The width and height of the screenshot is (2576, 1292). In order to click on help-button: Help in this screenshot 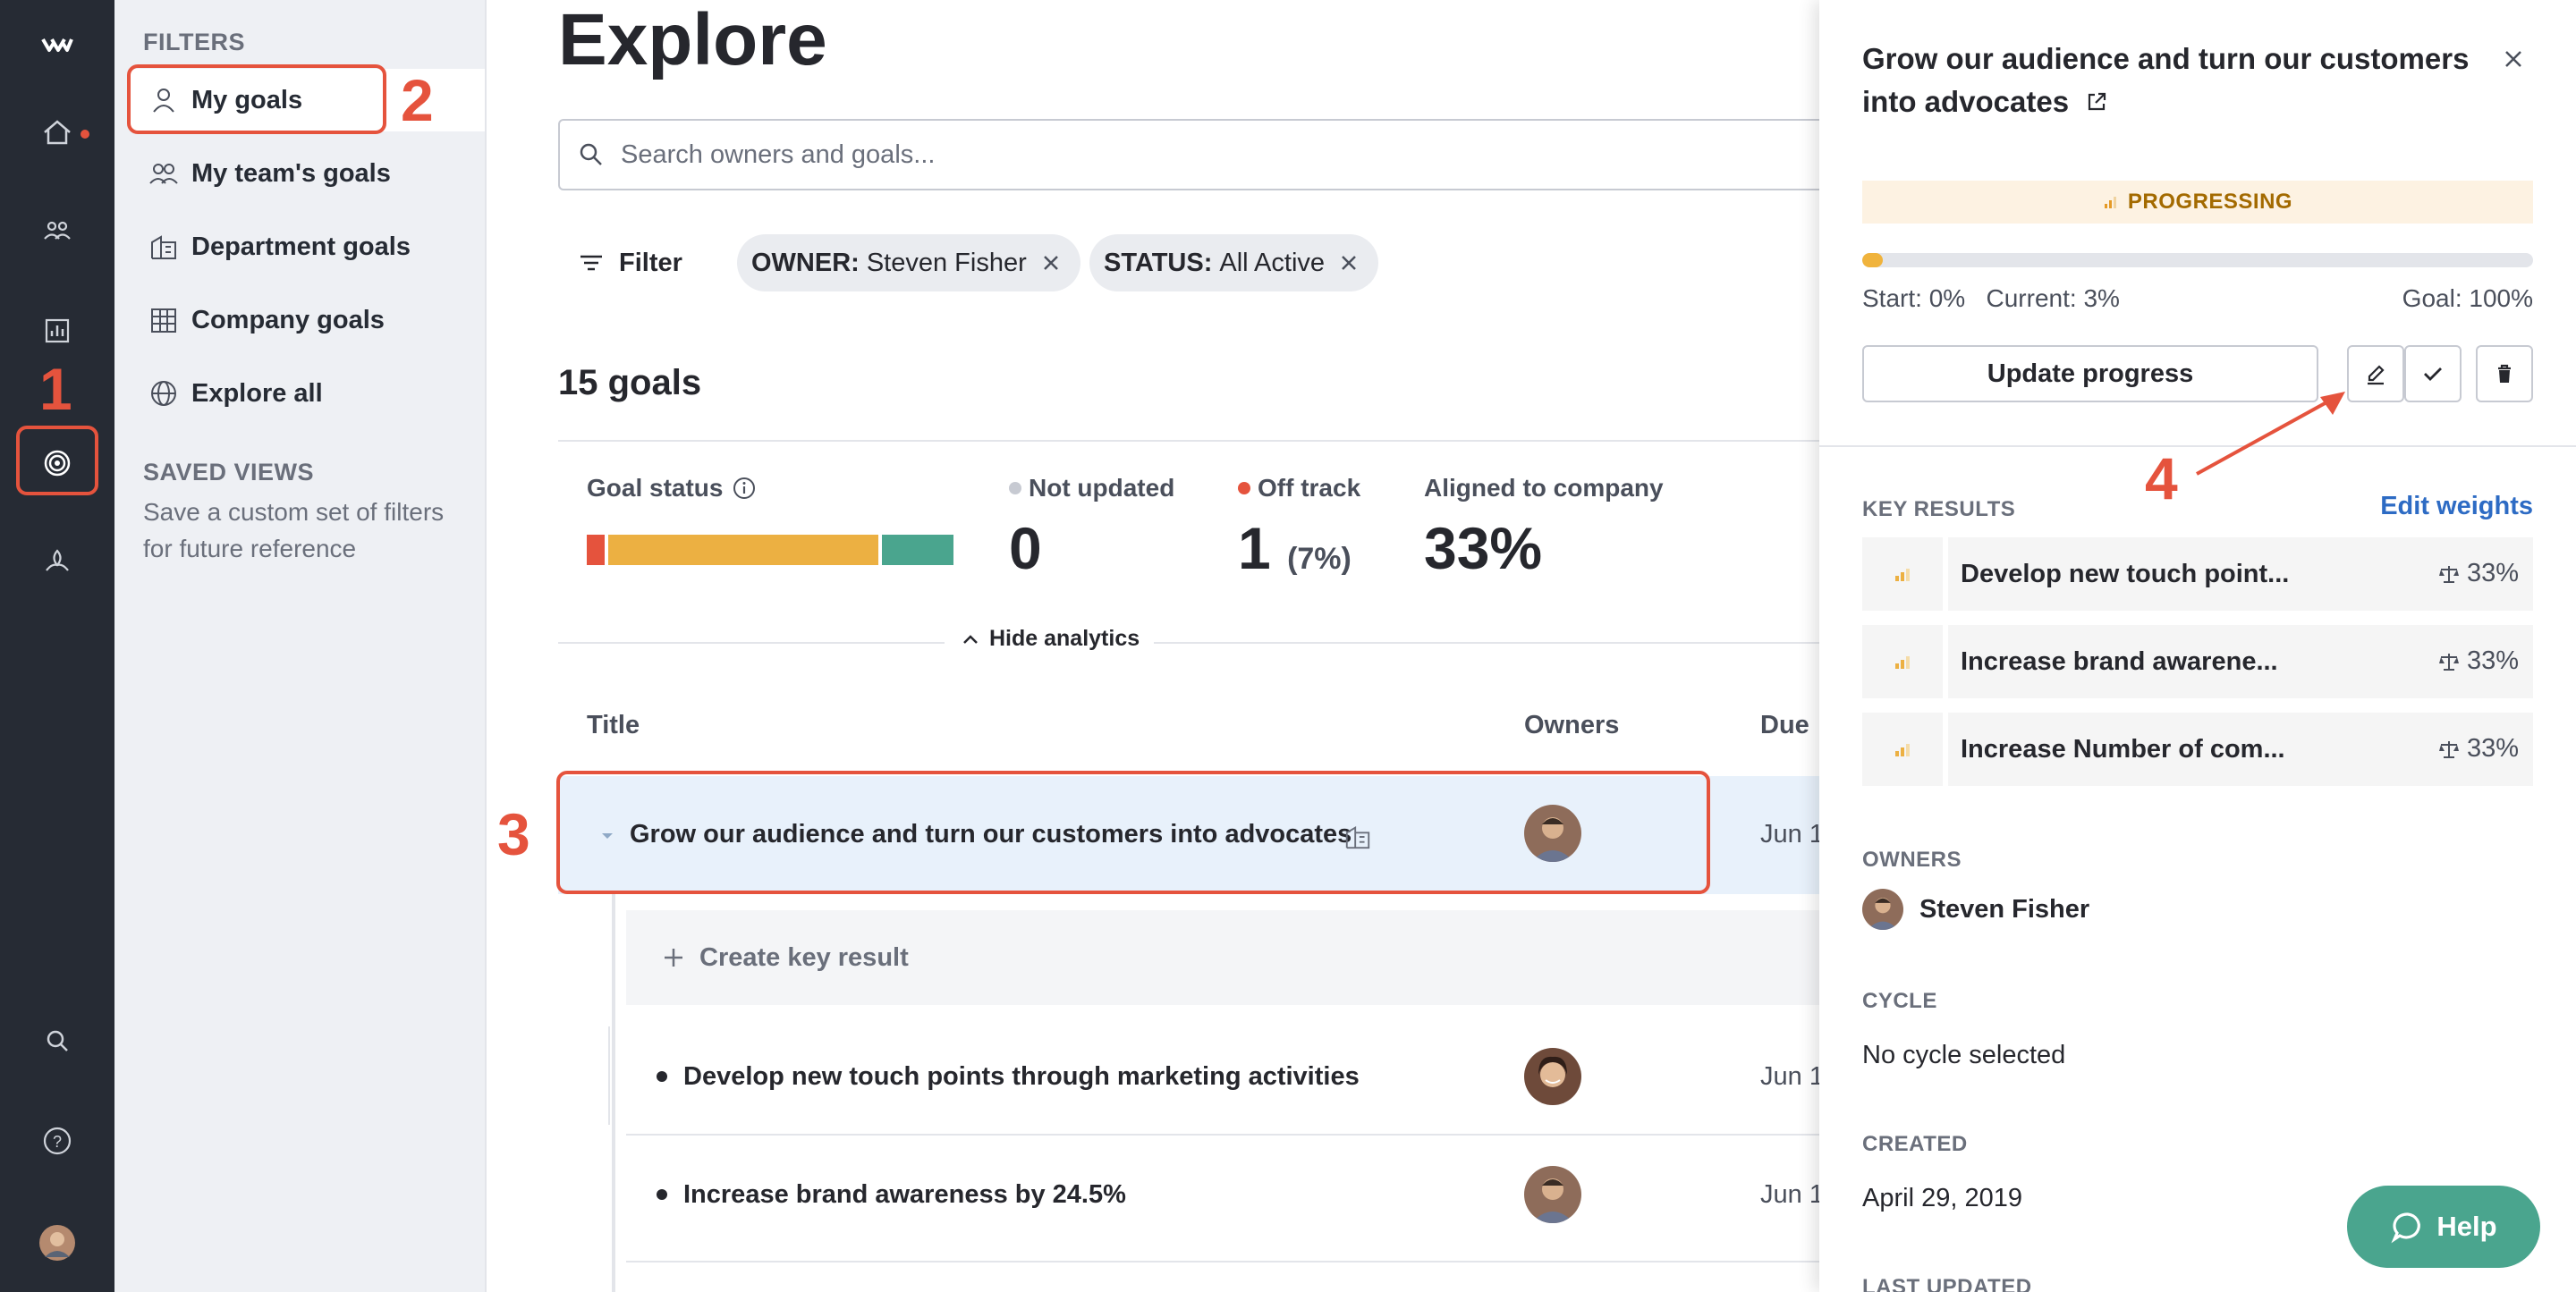, I will do `click(2443, 1227)`.